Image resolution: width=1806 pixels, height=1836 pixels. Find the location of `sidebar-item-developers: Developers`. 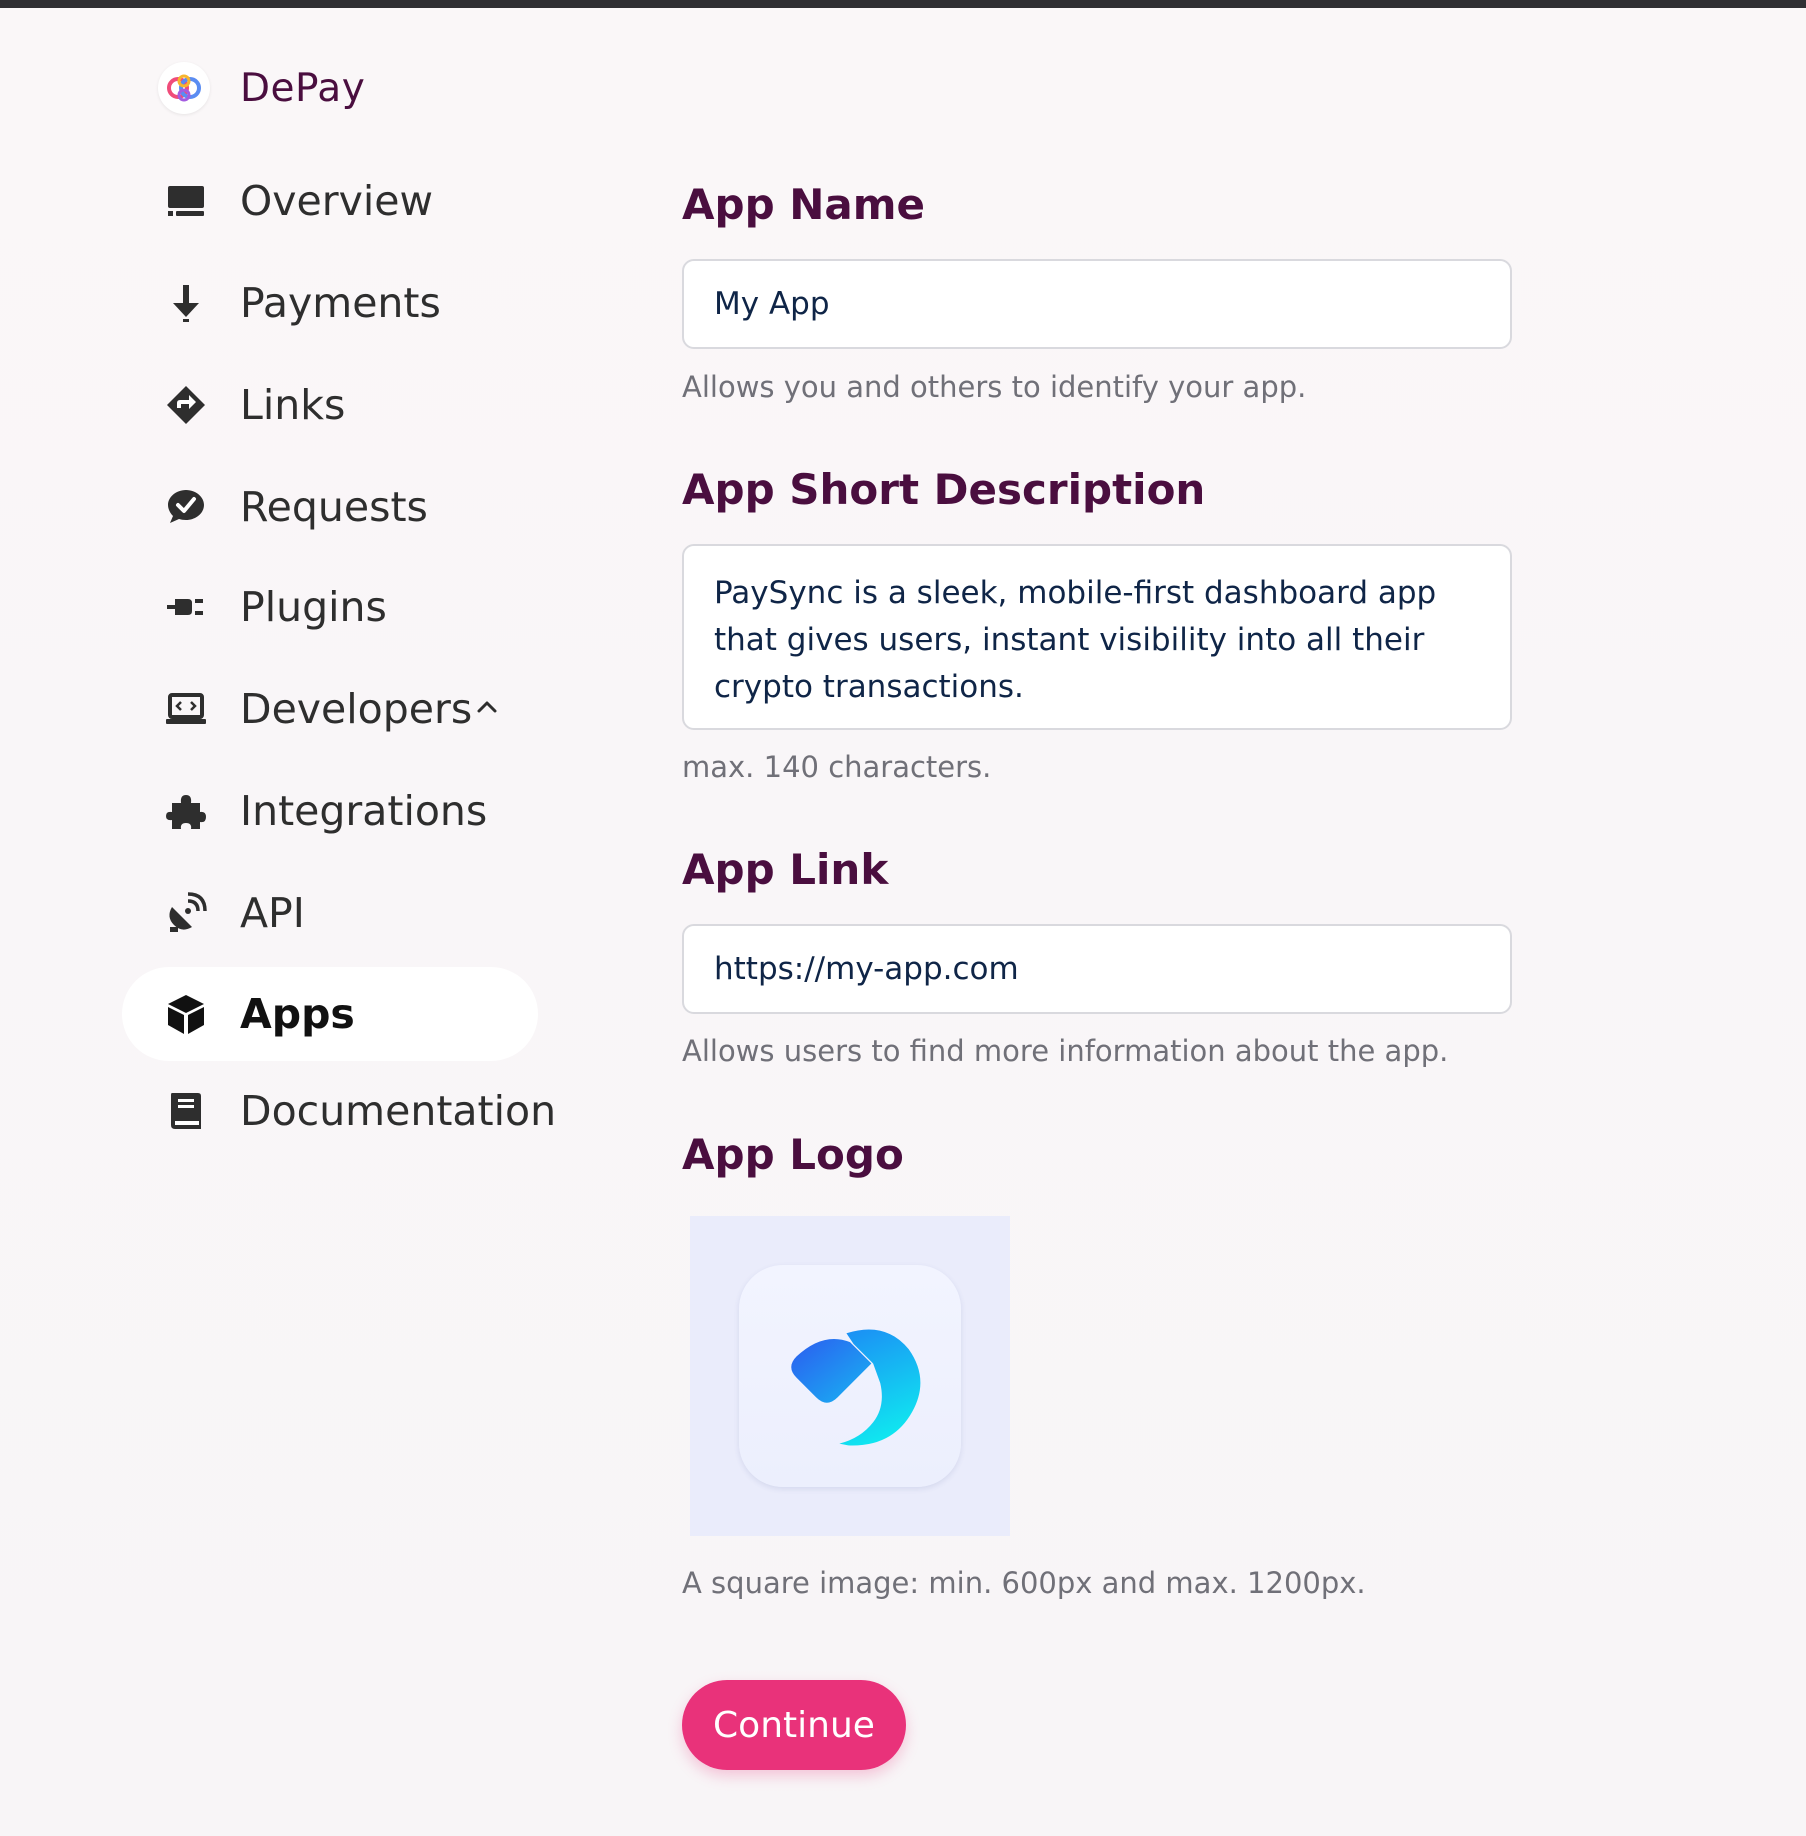

sidebar-item-developers: Developers is located at coordinates (330, 709).